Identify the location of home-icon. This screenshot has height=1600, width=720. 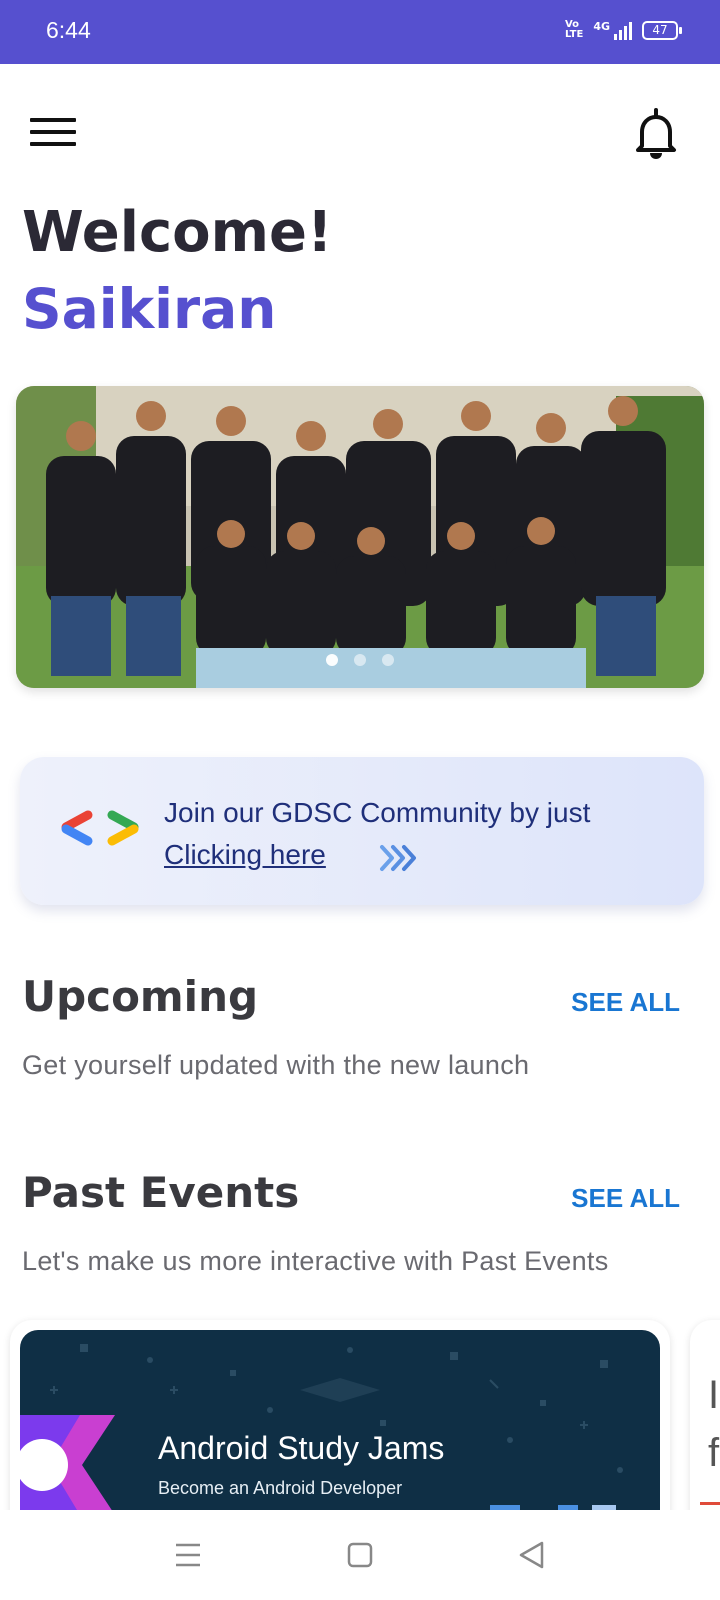
(360, 1555).